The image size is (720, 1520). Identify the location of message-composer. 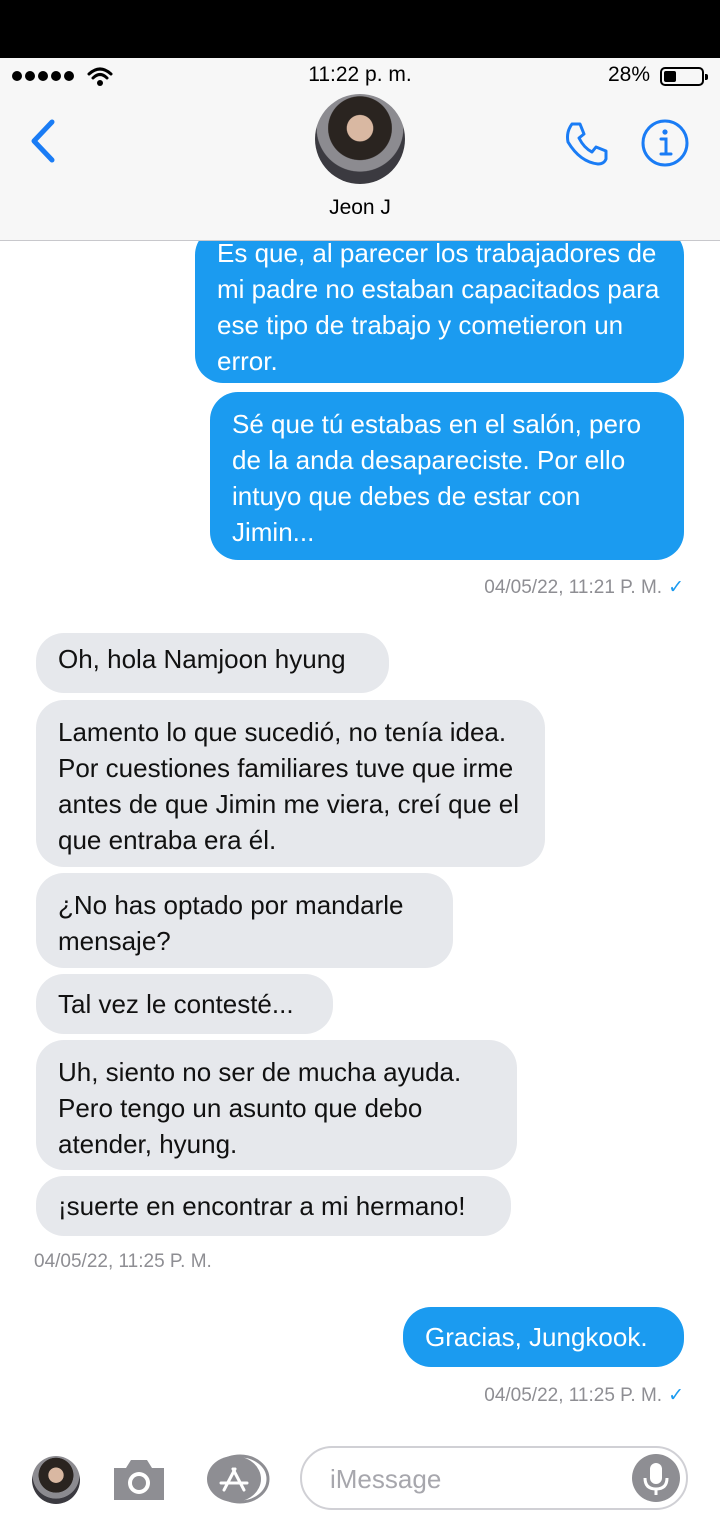
(360, 1476).